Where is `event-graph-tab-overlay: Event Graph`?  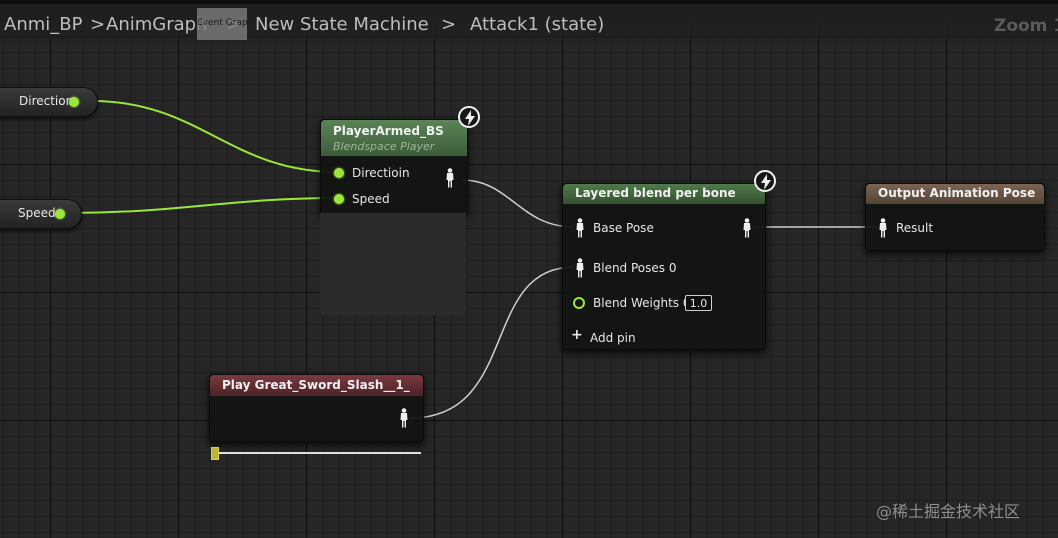
event-graph-tab-overlay: Event Graph is located at coordinates (222, 24).